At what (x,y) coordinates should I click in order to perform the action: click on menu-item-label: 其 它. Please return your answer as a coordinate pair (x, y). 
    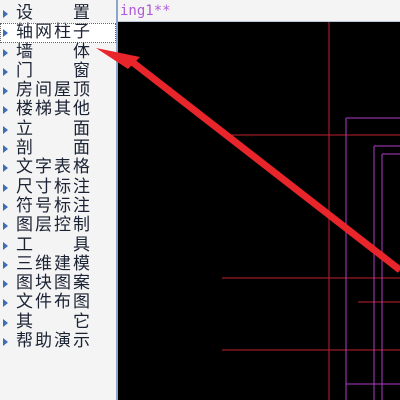
    Looking at the image, I should click on (53, 321).